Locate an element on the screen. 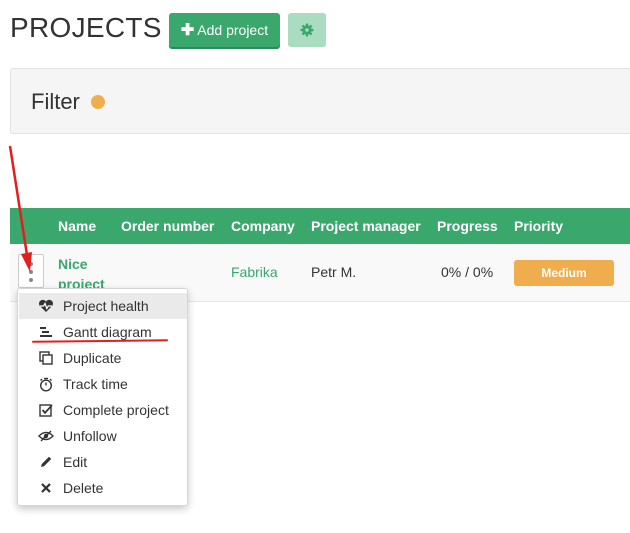 The width and height of the screenshot is (630, 533). add-project-button: ✚ Add project is located at coordinates (224, 30).